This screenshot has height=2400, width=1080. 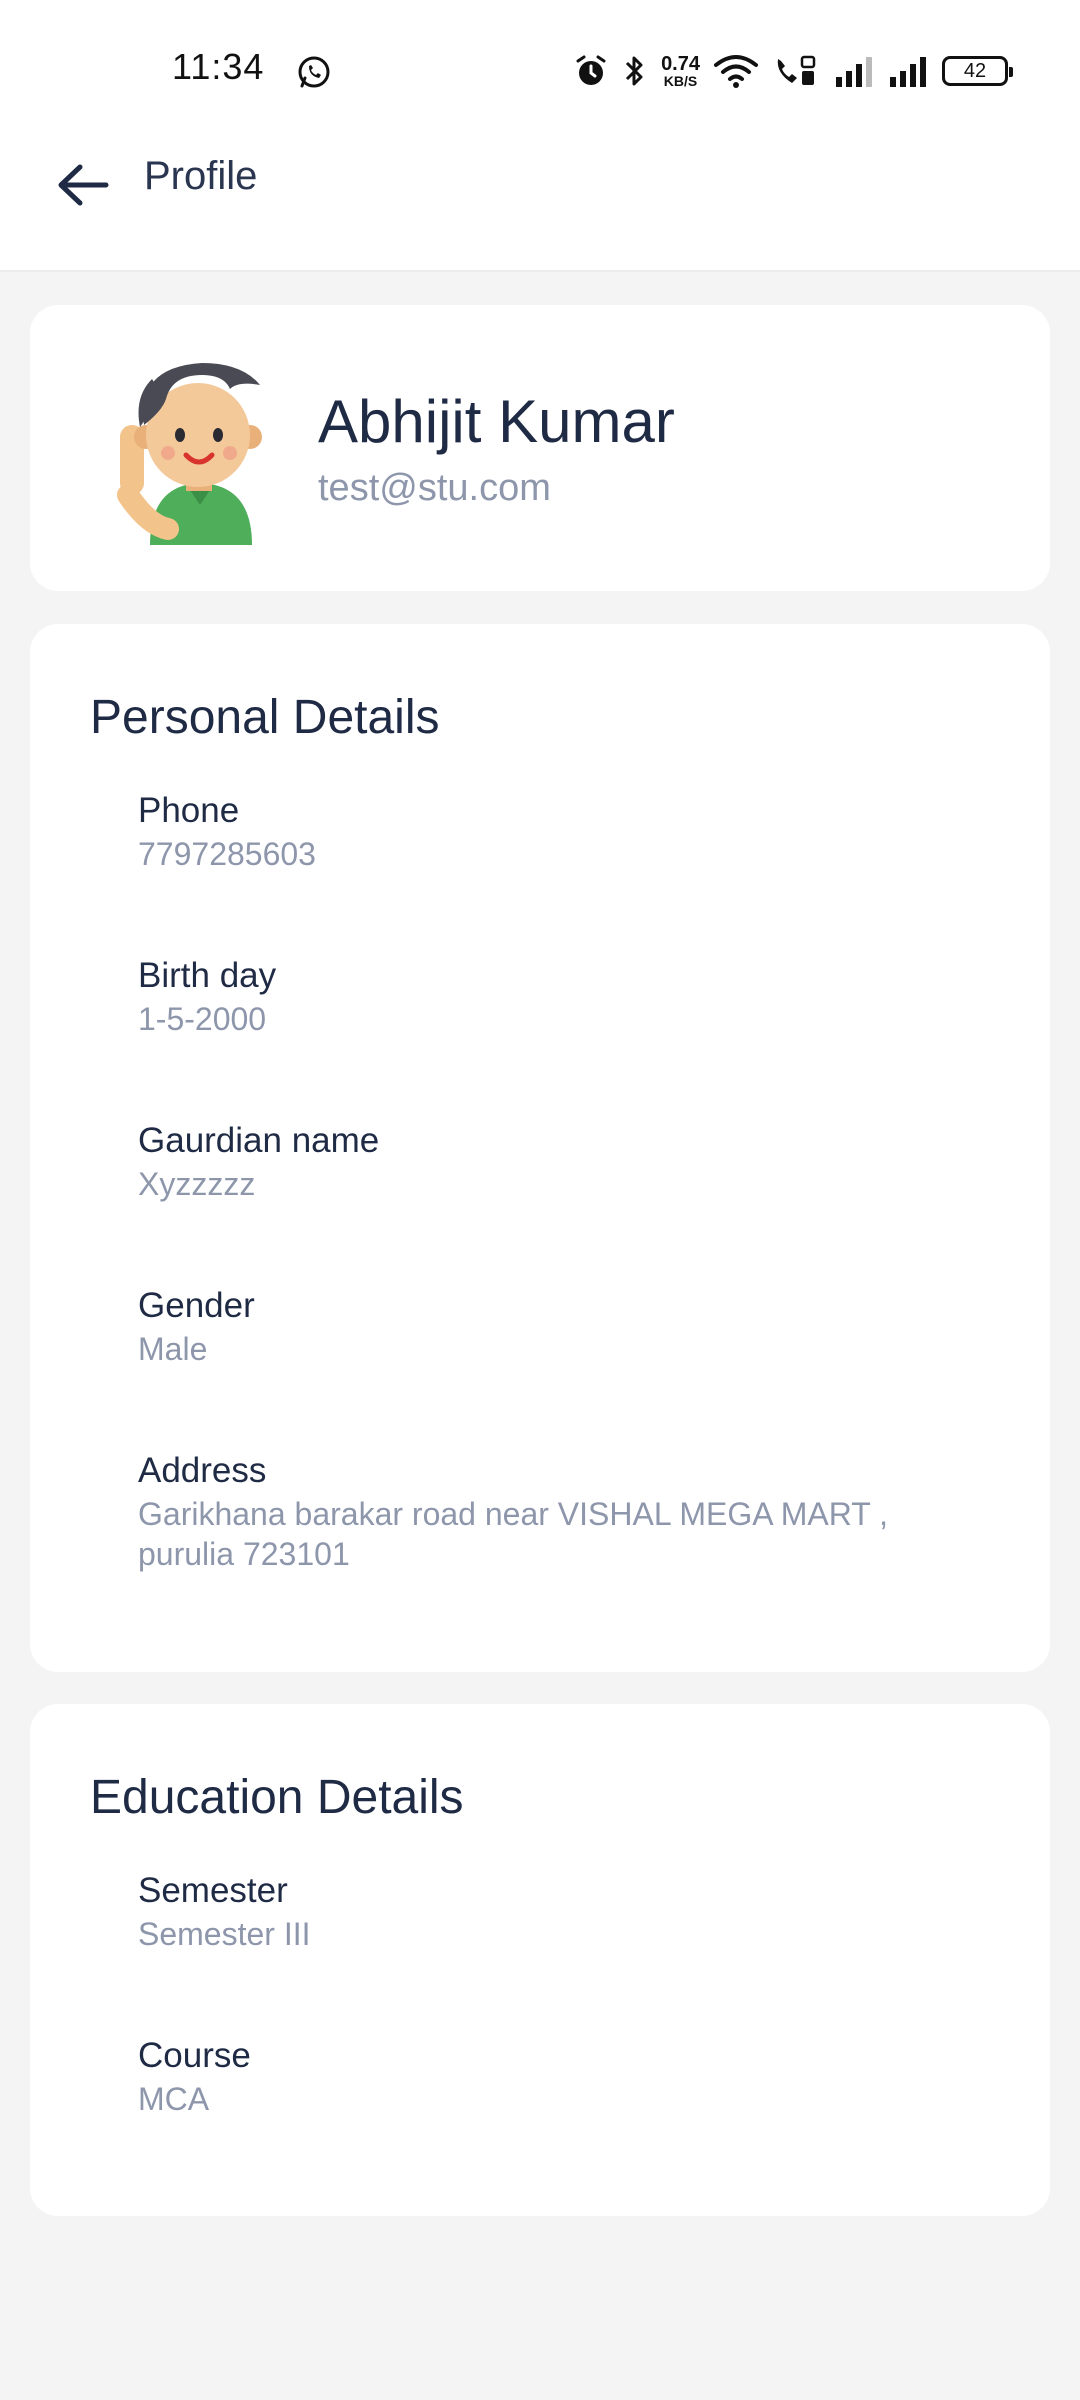 What do you see at coordinates (174, 2099) in the screenshot?
I see `field-value: MCA` at bounding box center [174, 2099].